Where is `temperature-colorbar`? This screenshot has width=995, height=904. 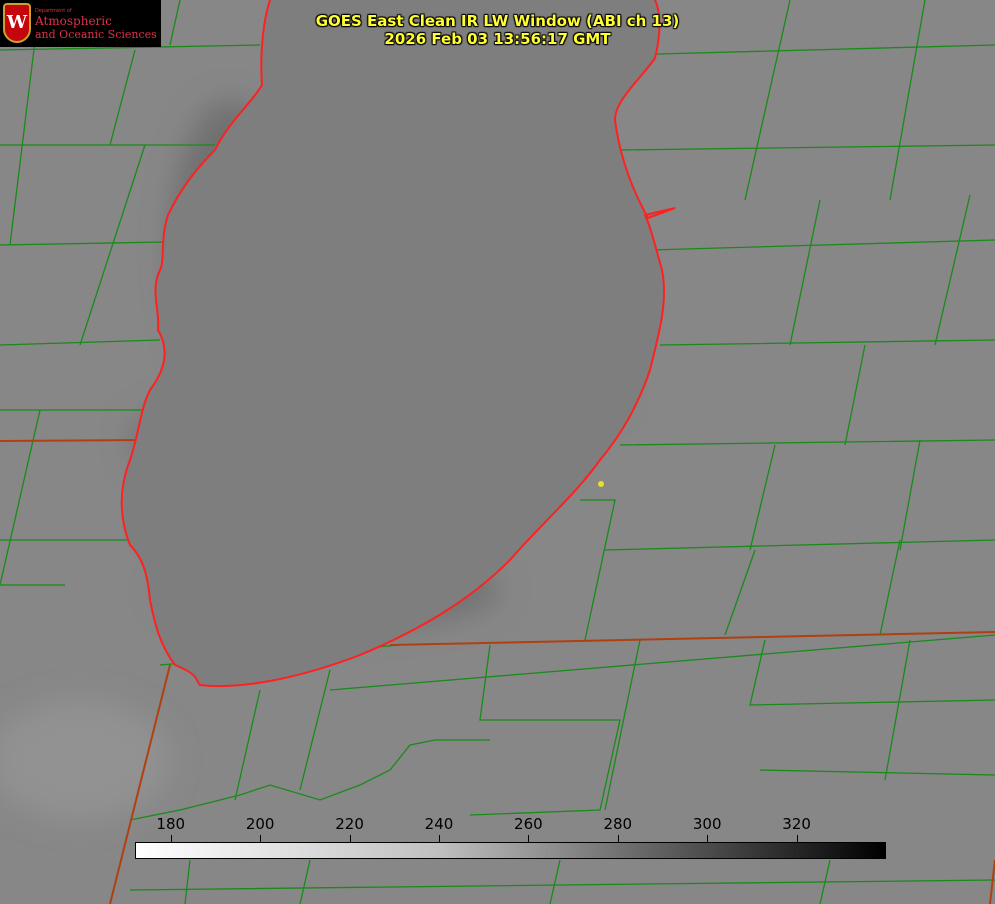
temperature-colorbar is located at coordinates (510, 850).